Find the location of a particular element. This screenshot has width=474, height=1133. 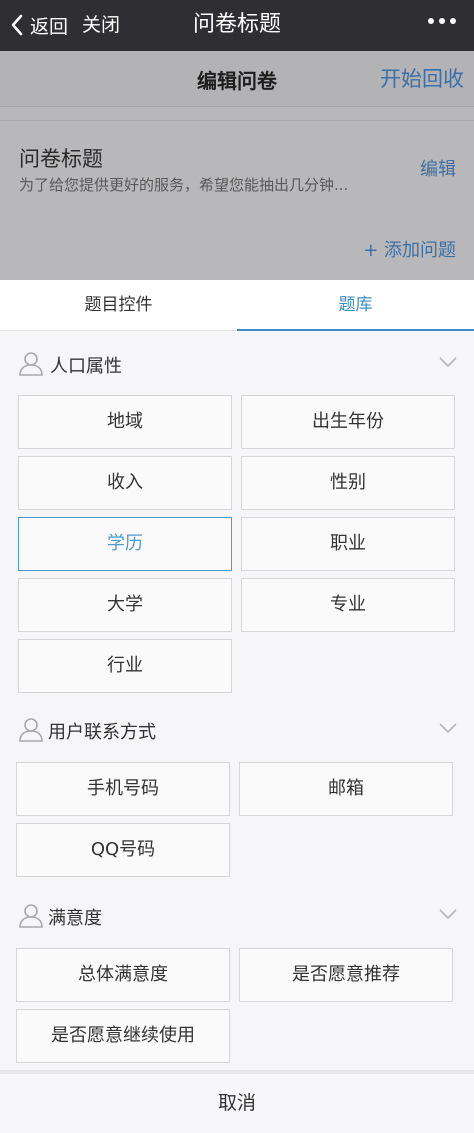

option-qq: QQ号码 is located at coordinates (123, 850).